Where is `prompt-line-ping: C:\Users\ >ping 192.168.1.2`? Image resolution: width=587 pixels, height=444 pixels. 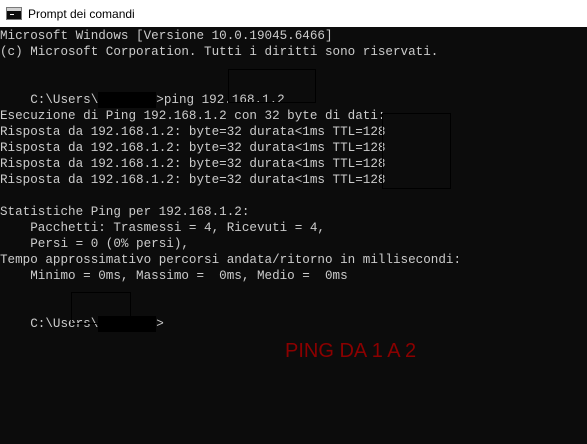
prompt-line-ping: C:\Users\ >ping 192.168.1.2 is located at coordinates (142, 92).